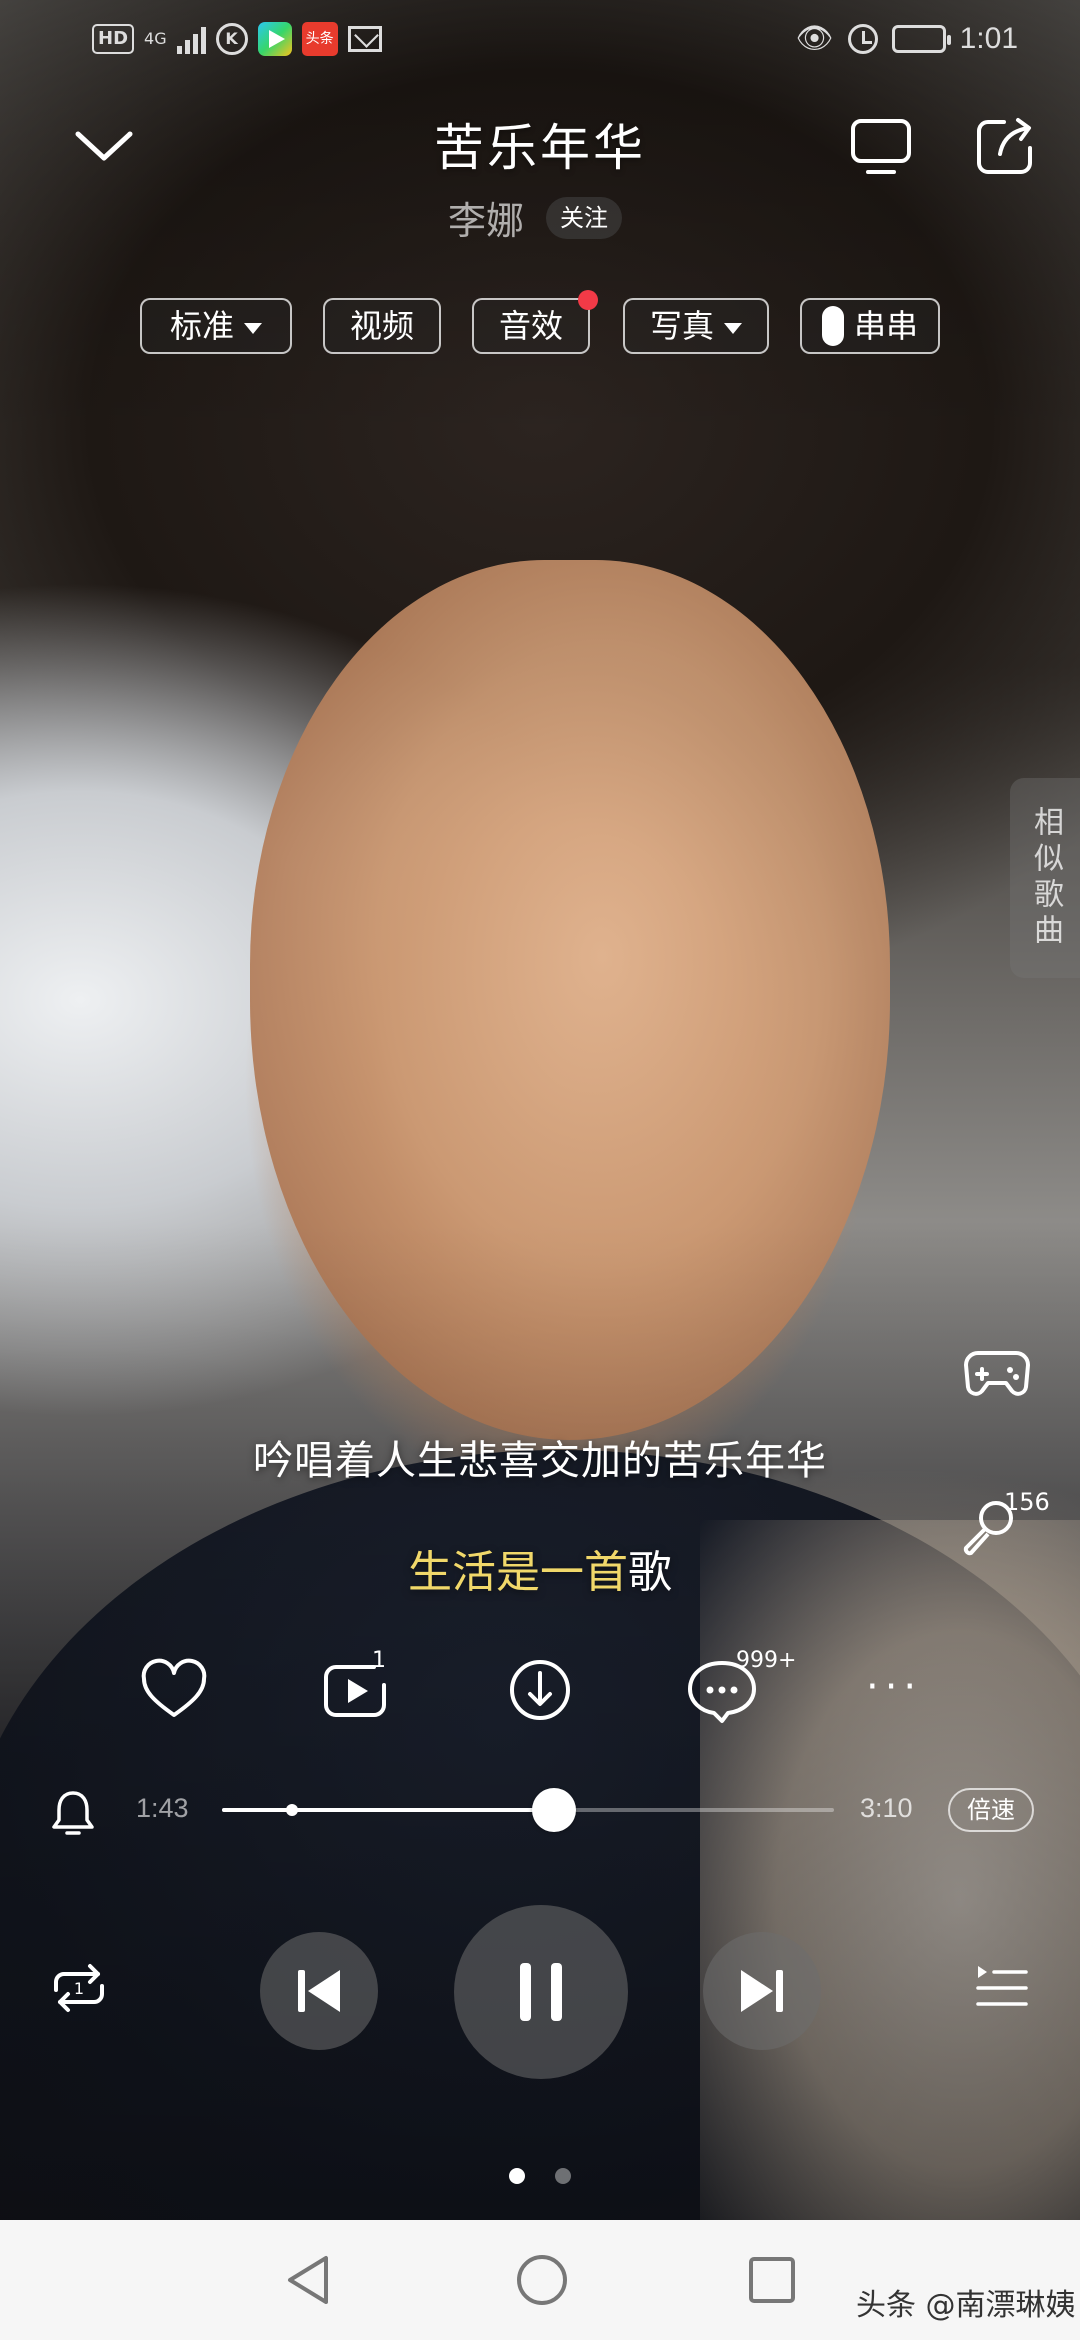 The image size is (1080, 2340). What do you see at coordinates (530, 326) in the screenshot?
I see `effects-chip-label: 音效` at bounding box center [530, 326].